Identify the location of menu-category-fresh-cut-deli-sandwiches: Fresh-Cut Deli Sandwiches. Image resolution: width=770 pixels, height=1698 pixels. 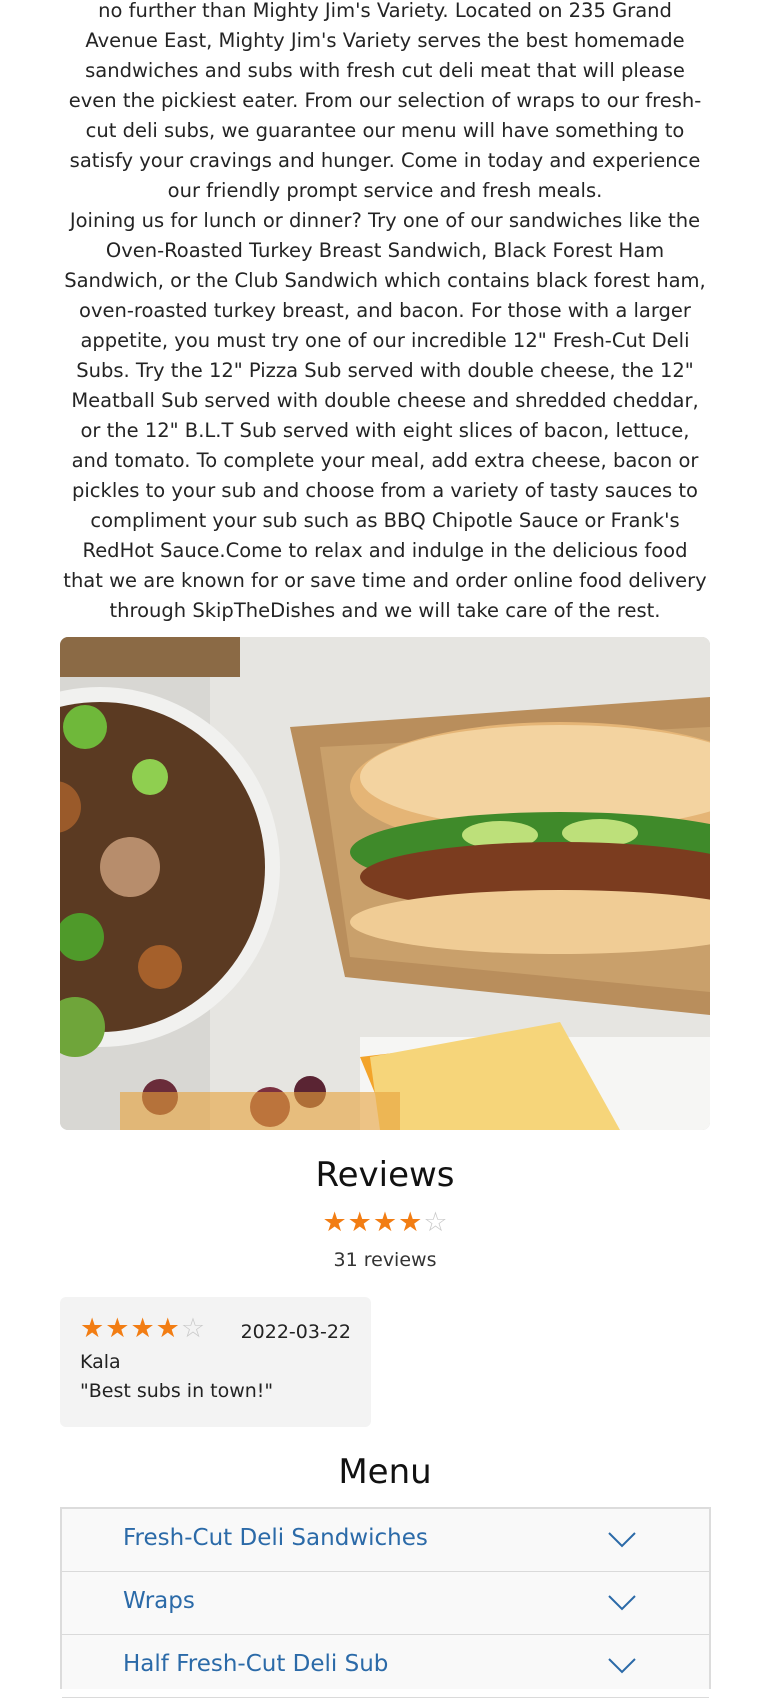
(385, 1540).